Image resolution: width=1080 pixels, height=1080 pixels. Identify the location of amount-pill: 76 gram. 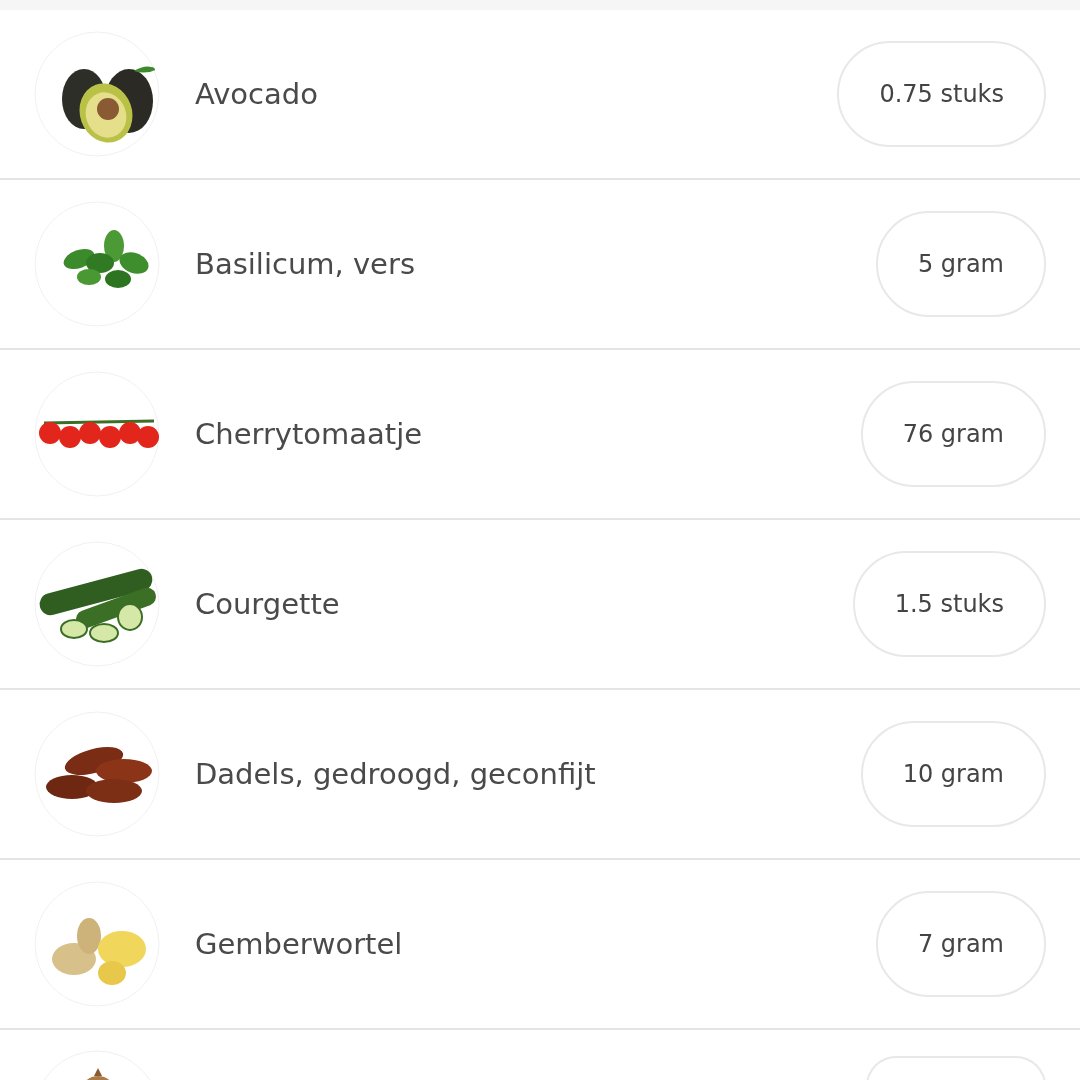
(953, 434).